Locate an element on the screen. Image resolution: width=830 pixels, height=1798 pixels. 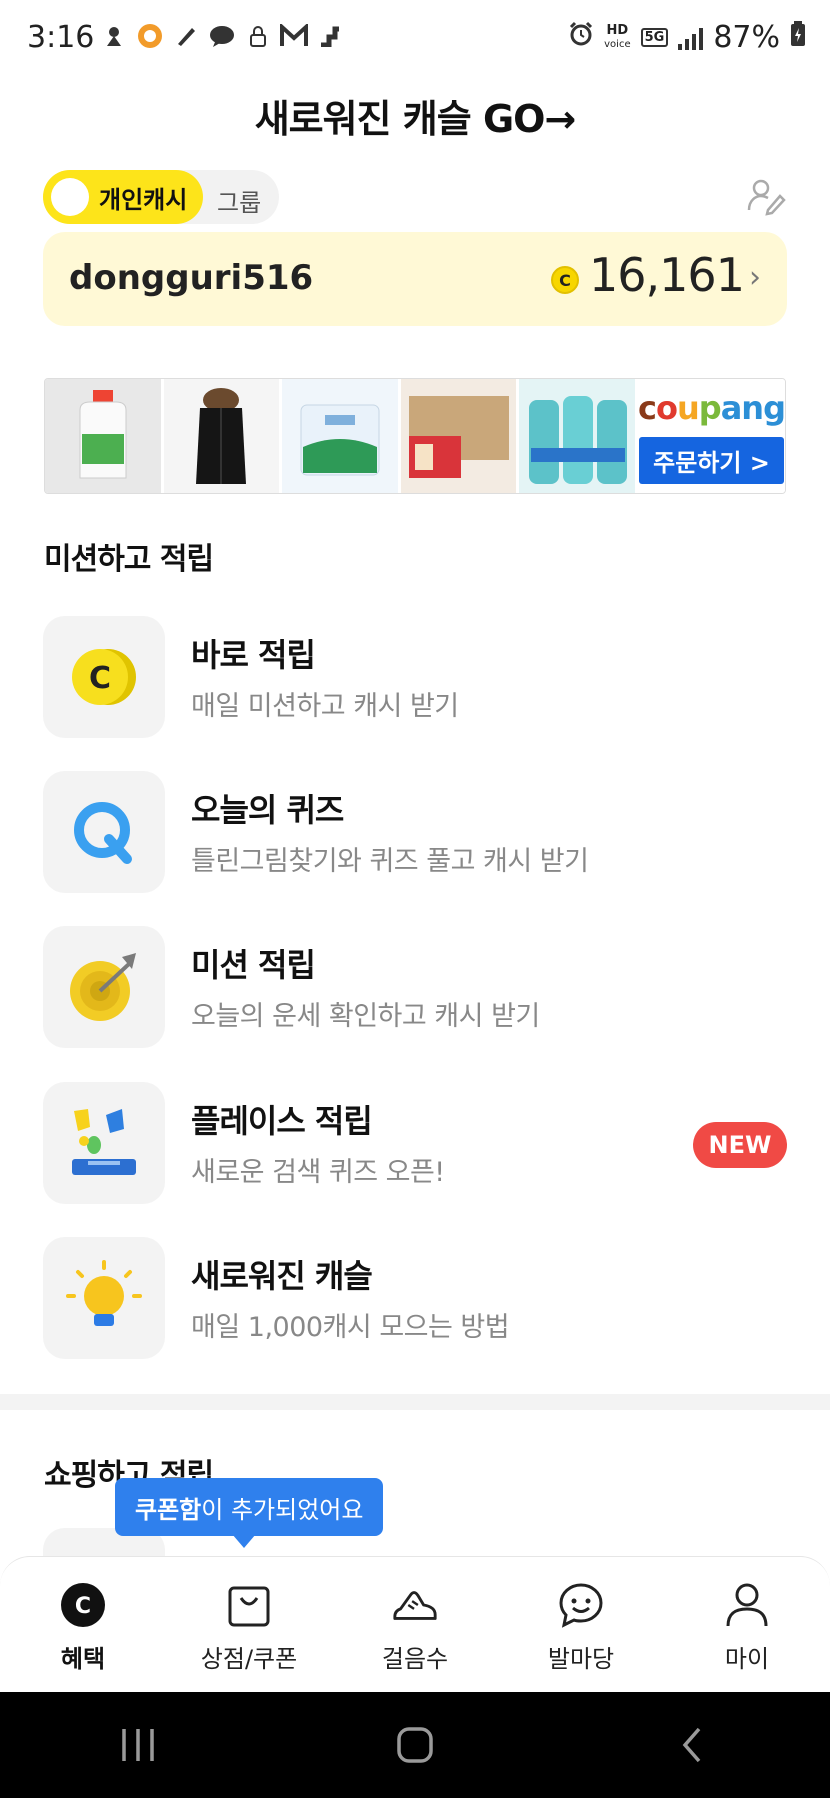
username: dongguri516 is located at coordinates (191, 278).